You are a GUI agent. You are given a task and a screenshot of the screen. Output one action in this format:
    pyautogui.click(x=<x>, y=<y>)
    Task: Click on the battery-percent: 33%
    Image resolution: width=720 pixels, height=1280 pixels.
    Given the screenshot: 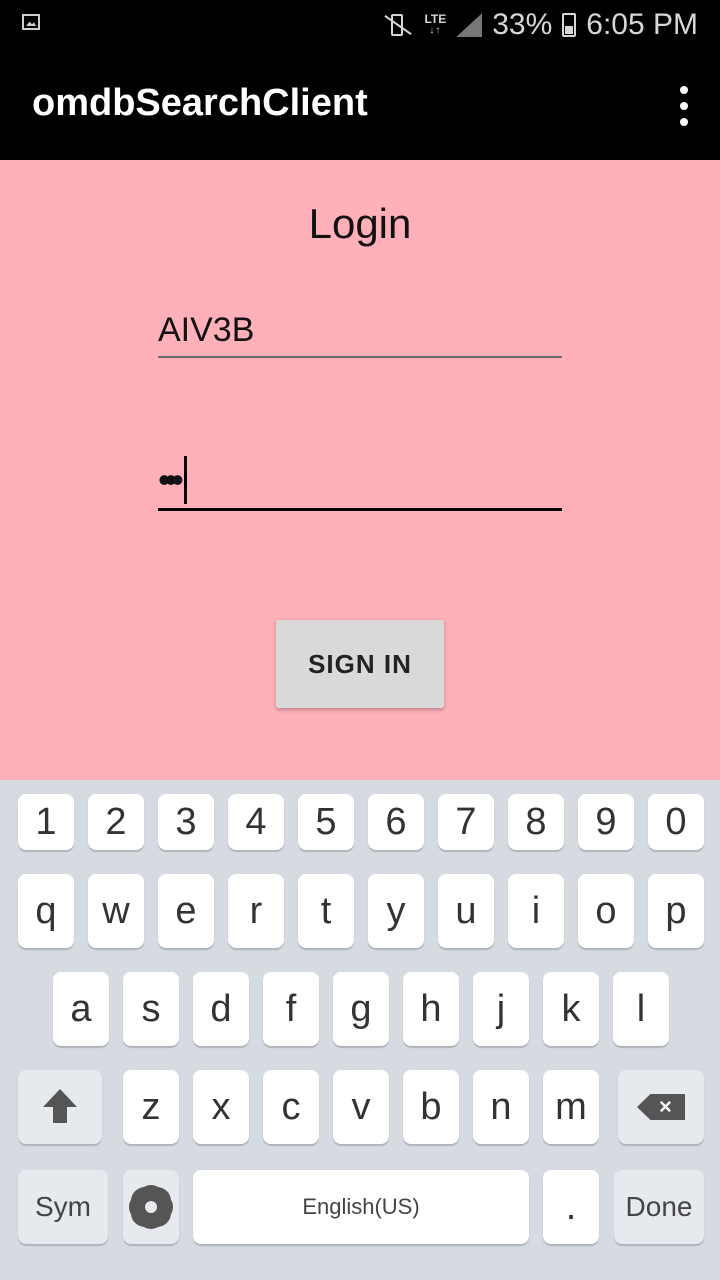 What is the action you would take?
    pyautogui.click(x=522, y=24)
    